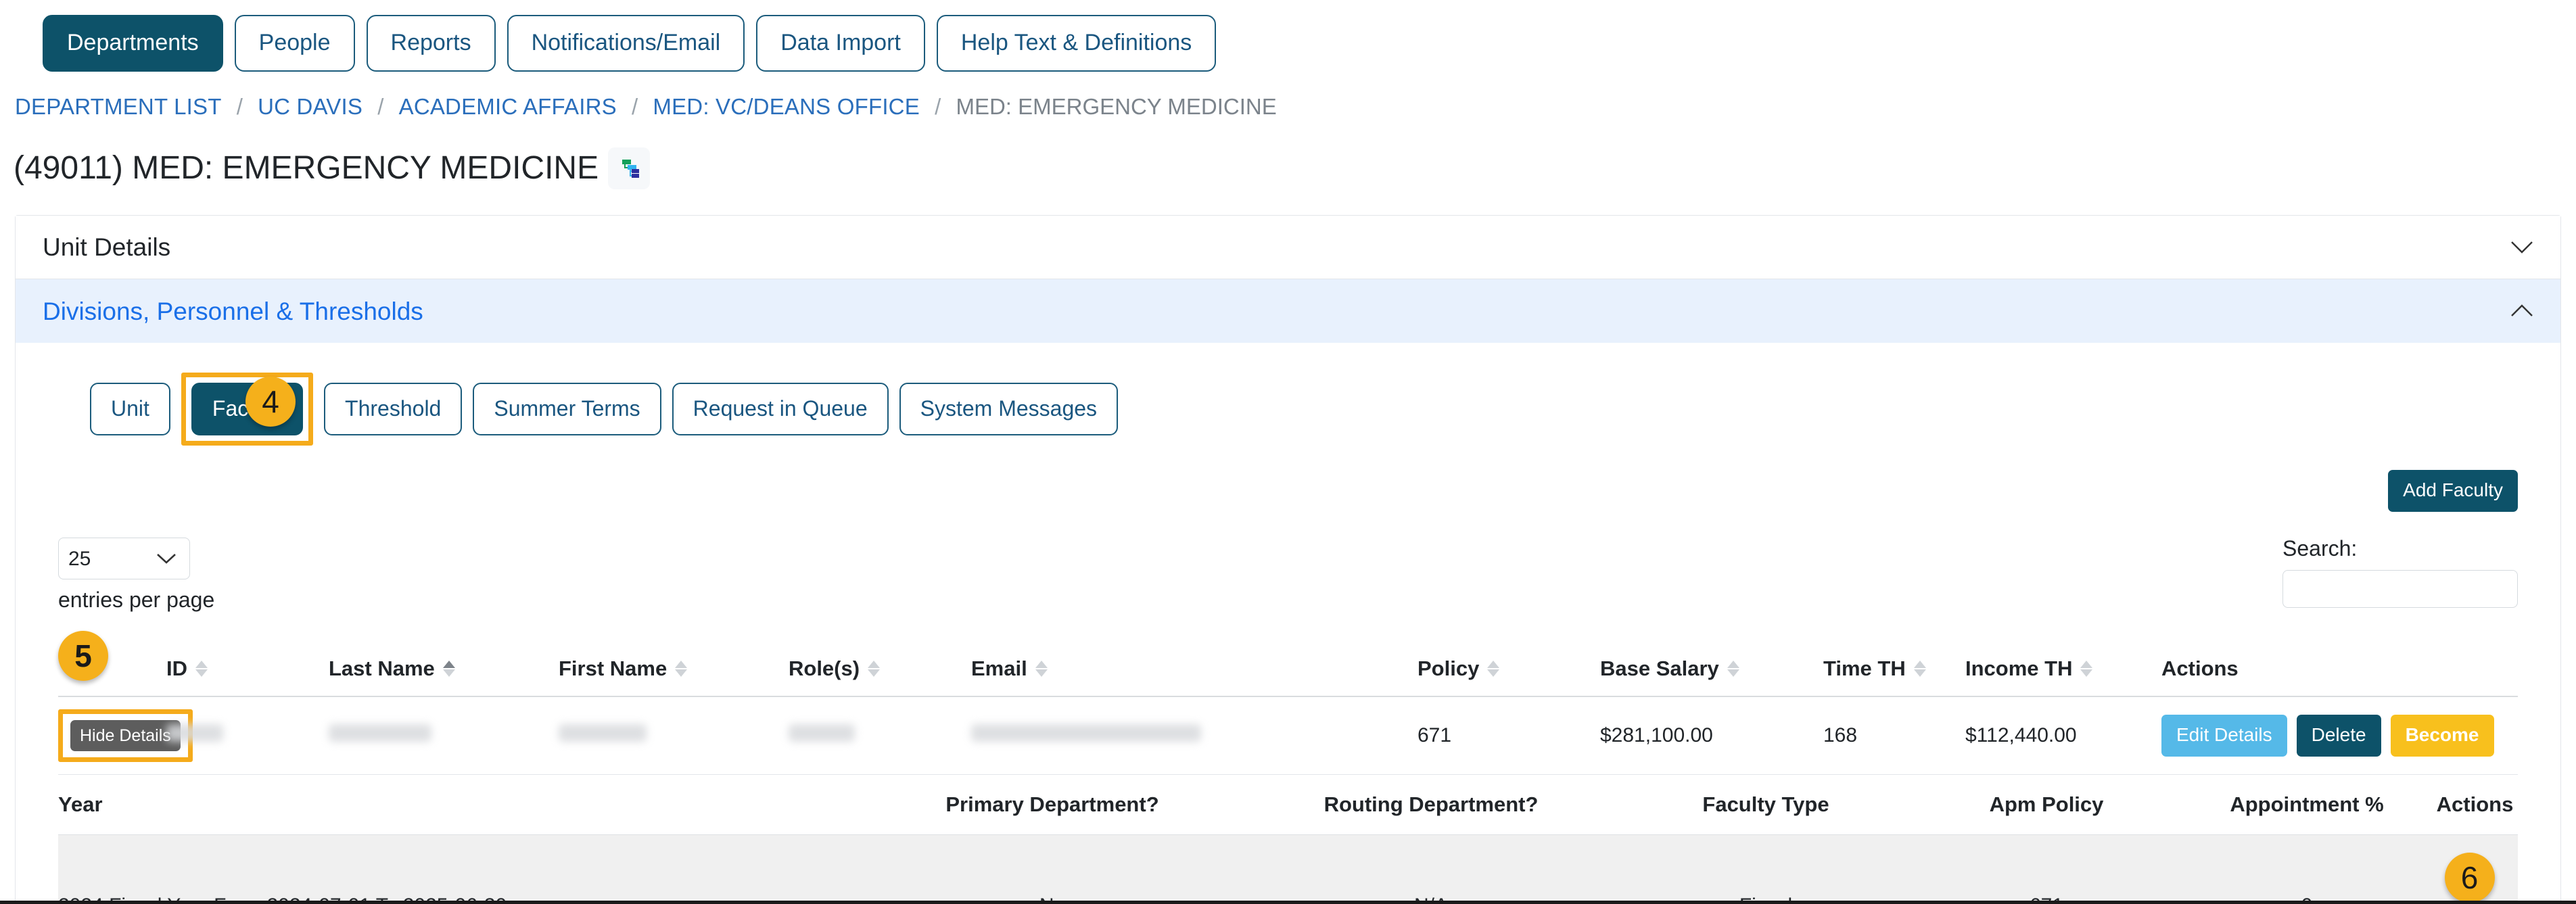 This screenshot has height=904, width=2576. Describe the element at coordinates (567, 409) in the screenshot. I see `subtab-summer-terms: Summer Terms` at that location.